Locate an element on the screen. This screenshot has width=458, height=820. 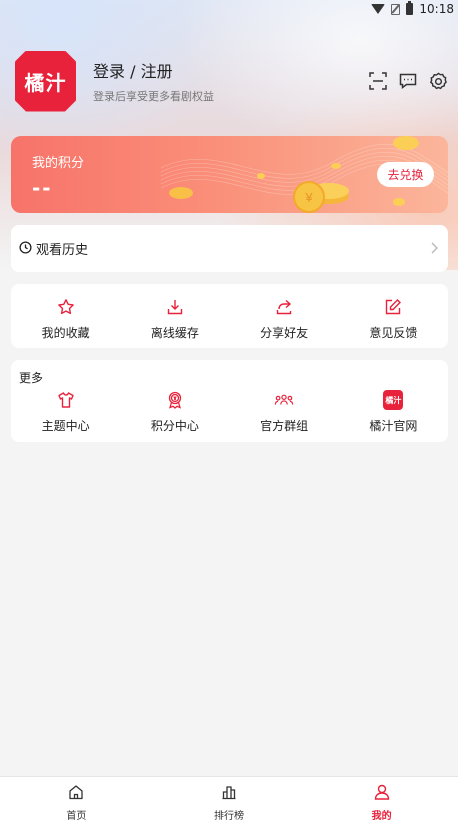
theme-center-label: 主题中心 is located at coordinates (65, 426).